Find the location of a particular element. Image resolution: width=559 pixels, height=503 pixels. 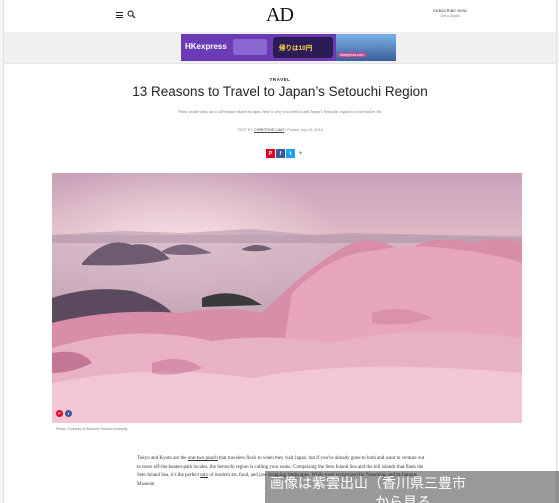

ad-promo-text: 帰りは10円 is located at coordinates (296, 48).